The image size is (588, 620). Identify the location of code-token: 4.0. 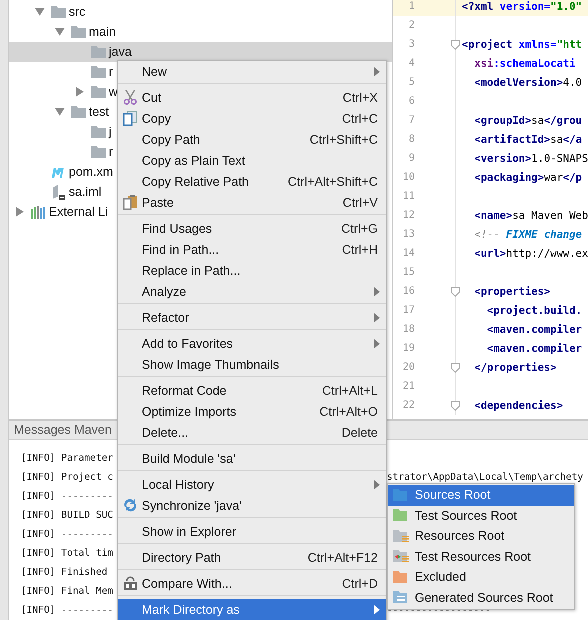
(572, 82).